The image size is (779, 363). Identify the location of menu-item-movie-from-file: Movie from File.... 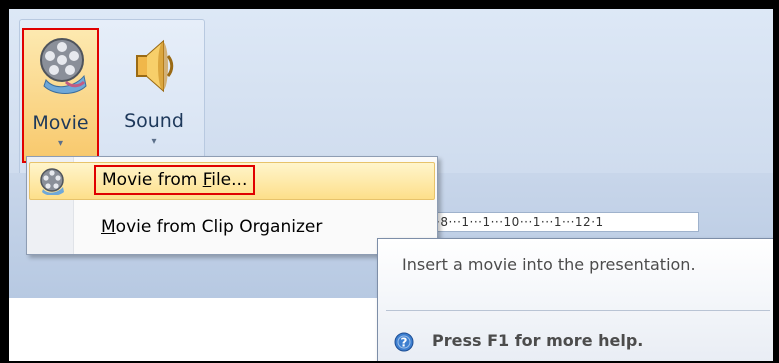
(232, 181).